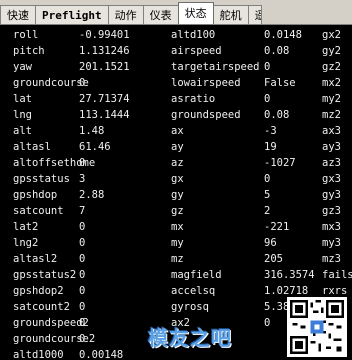  What do you see at coordinates (176, 208) in the screenshot?
I see `status-row: satcount 7 gz 2 gz3` at bounding box center [176, 208].